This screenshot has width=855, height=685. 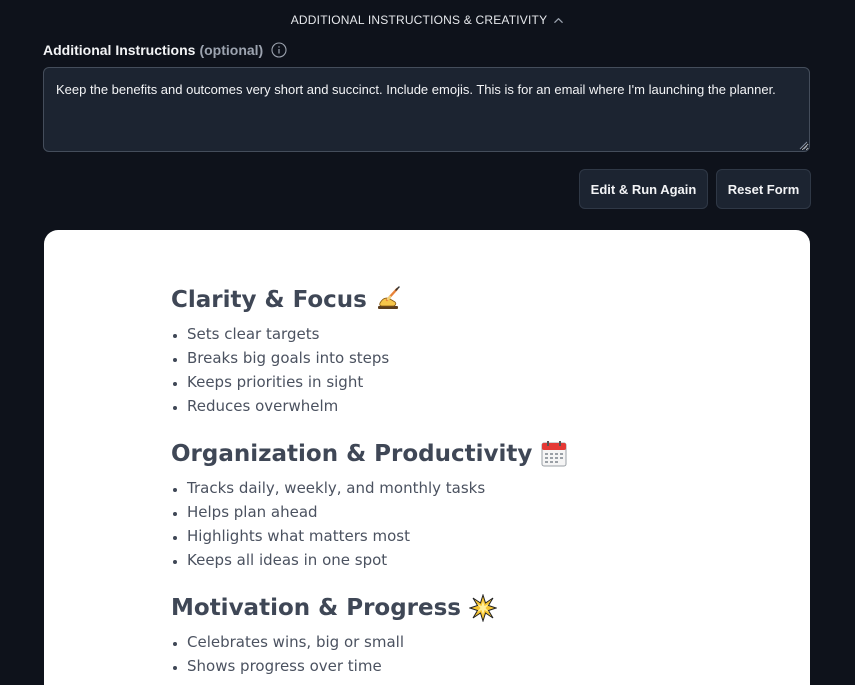 What do you see at coordinates (554, 454) in the screenshot?
I see `calendar-icon` at bounding box center [554, 454].